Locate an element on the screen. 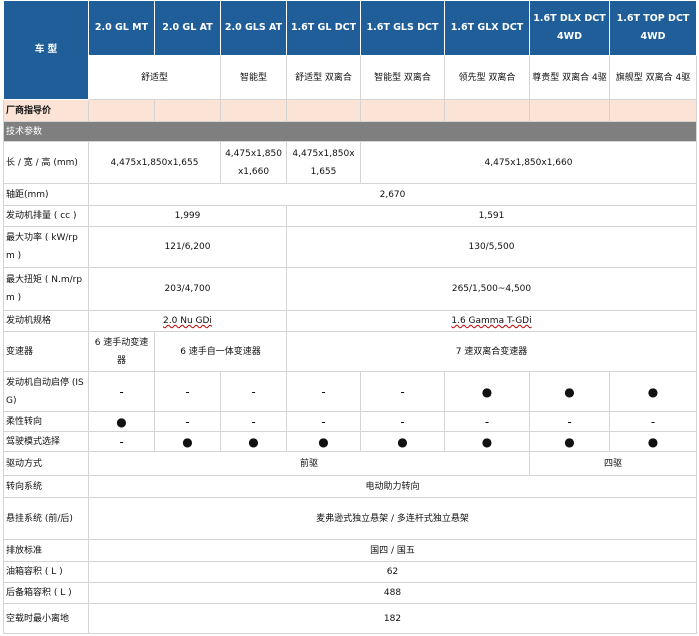 The width and height of the screenshot is (699, 636). model-name: 2.0 GL AT is located at coordinates (187, 28).